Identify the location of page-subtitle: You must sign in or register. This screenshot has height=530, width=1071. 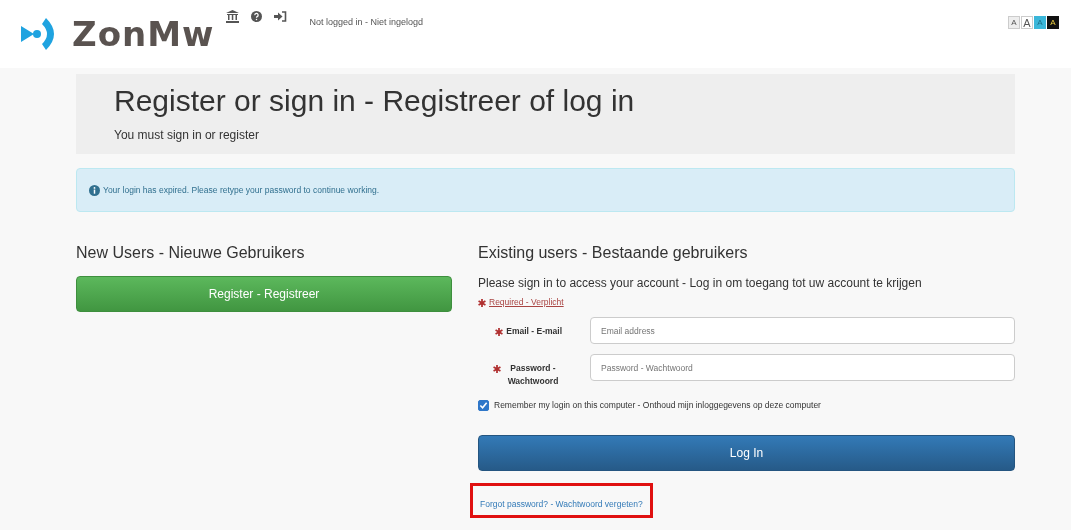
(187, 135).